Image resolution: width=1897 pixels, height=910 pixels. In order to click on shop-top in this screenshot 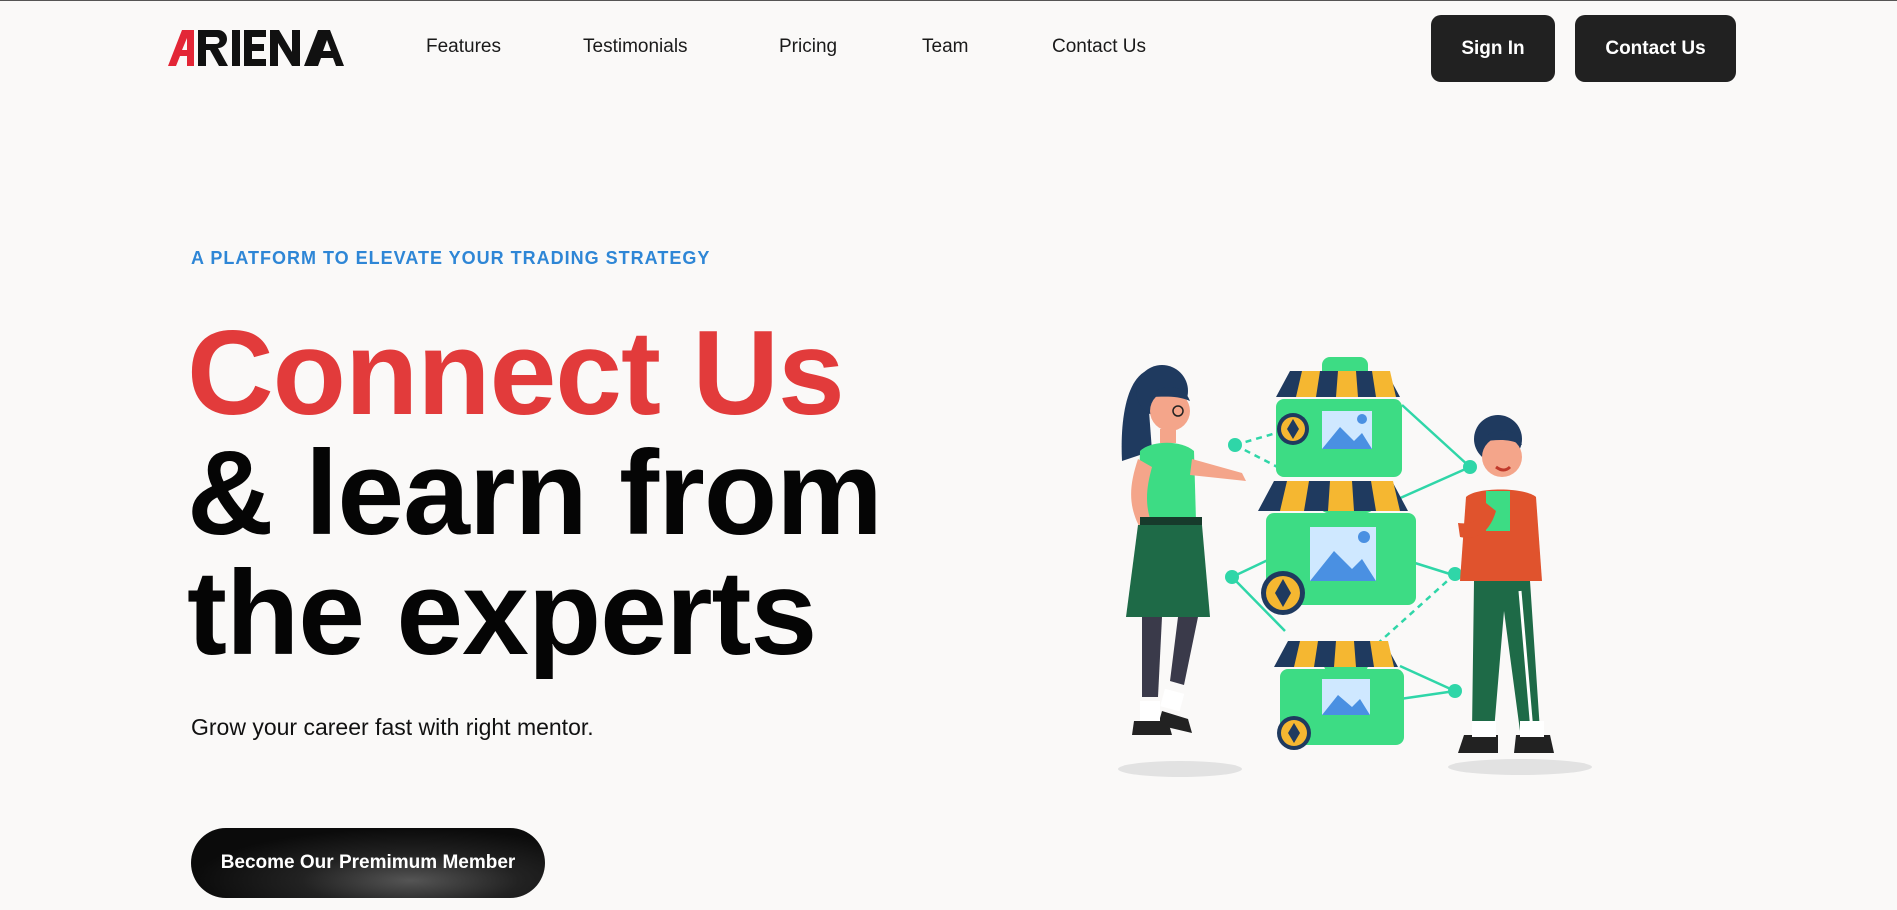, I will do `click(1339, 417)`.